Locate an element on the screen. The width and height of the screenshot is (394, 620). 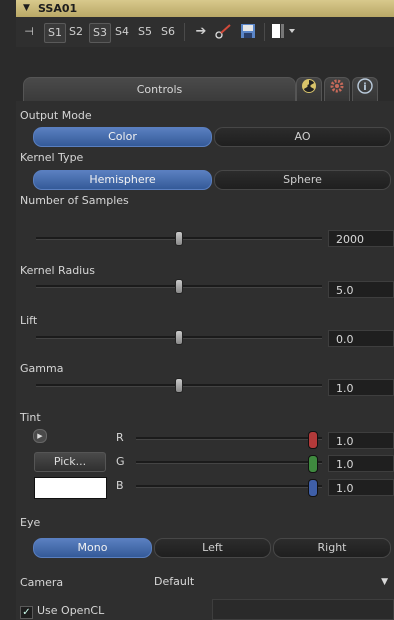
chevron-down-icon: ▼ is located at coordinates (384, 582).